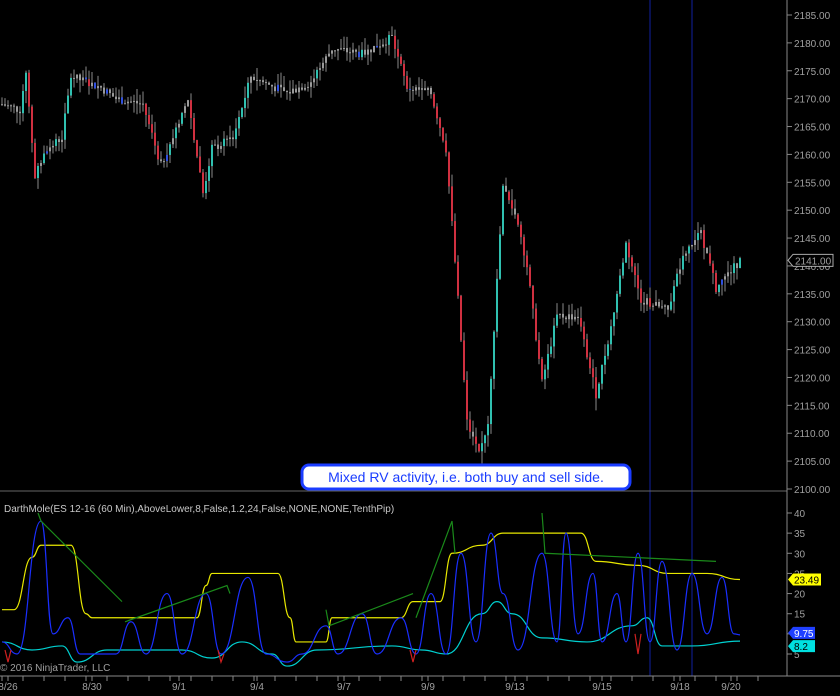 The width and height of the screenshot is (840, 696). Describe the element at coordinates (800, 615) in the screenshot. I see `indicator-tick-label: 15` at that location.